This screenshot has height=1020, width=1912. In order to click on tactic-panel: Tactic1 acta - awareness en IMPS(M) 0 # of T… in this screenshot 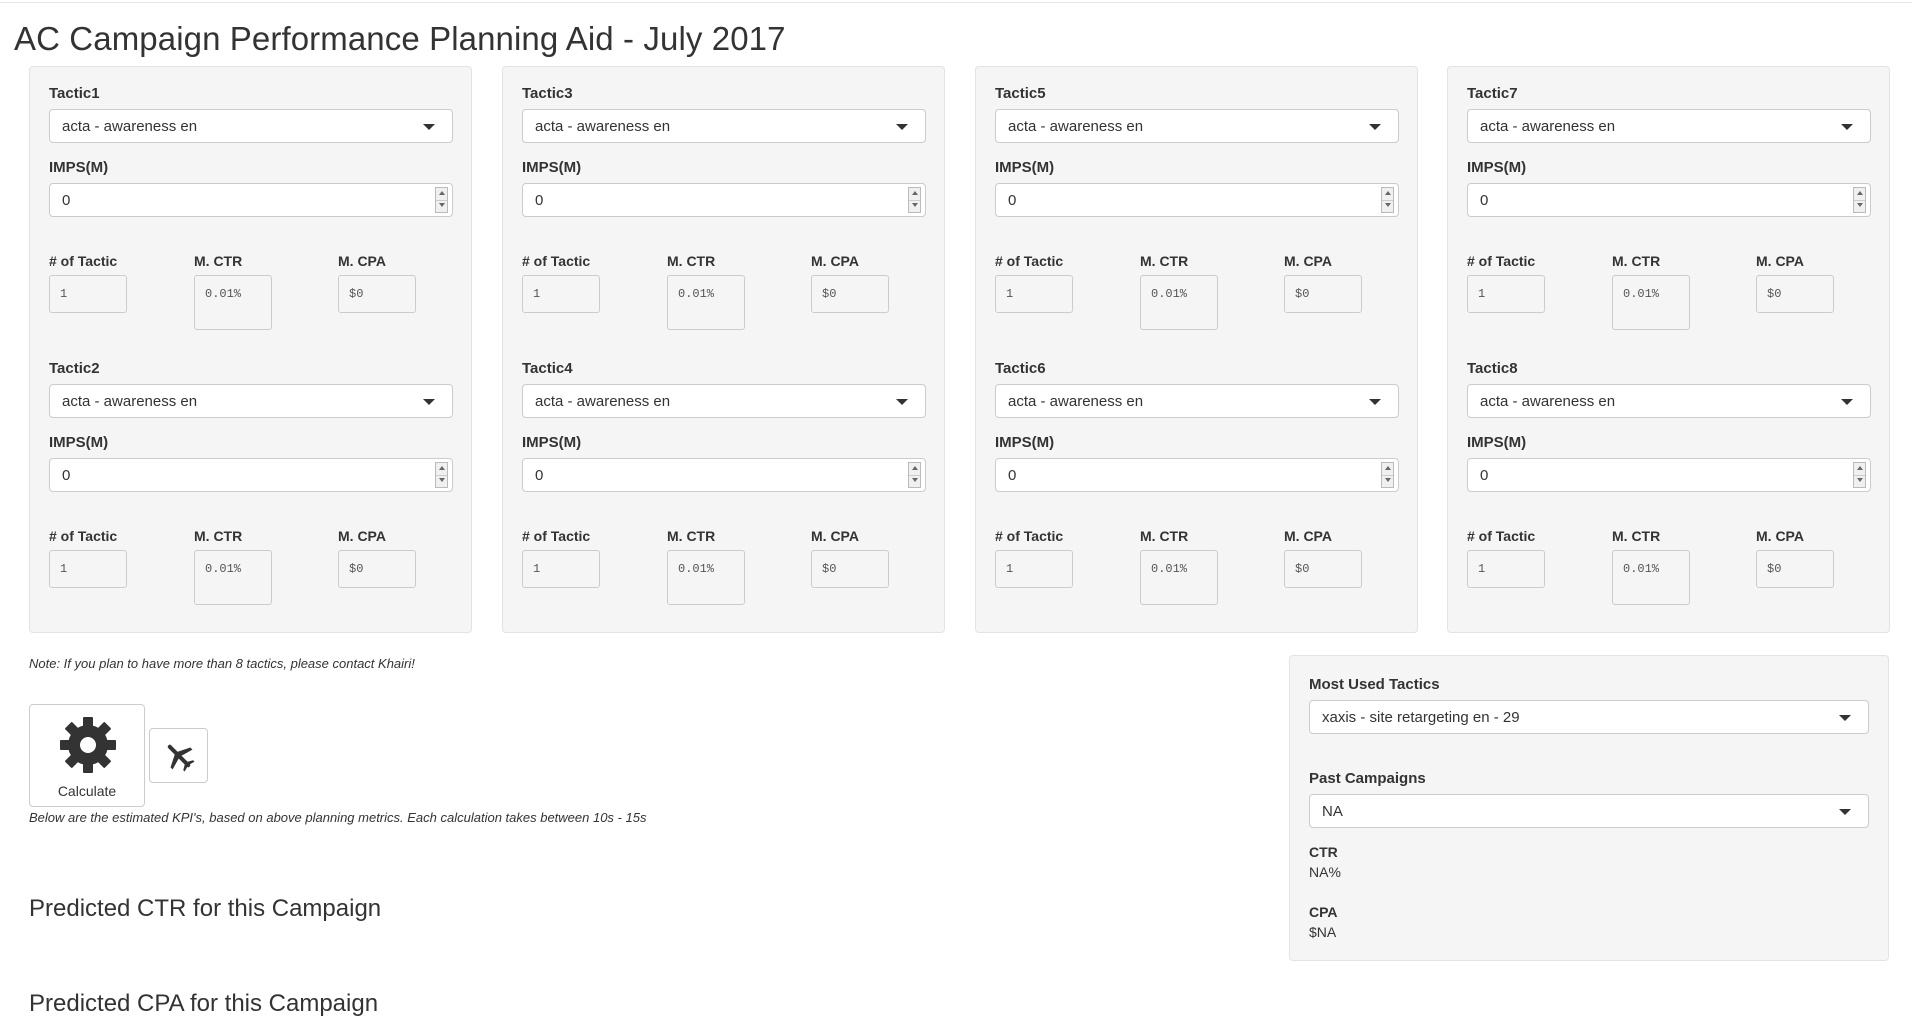, I will do `click(250, 349)`.